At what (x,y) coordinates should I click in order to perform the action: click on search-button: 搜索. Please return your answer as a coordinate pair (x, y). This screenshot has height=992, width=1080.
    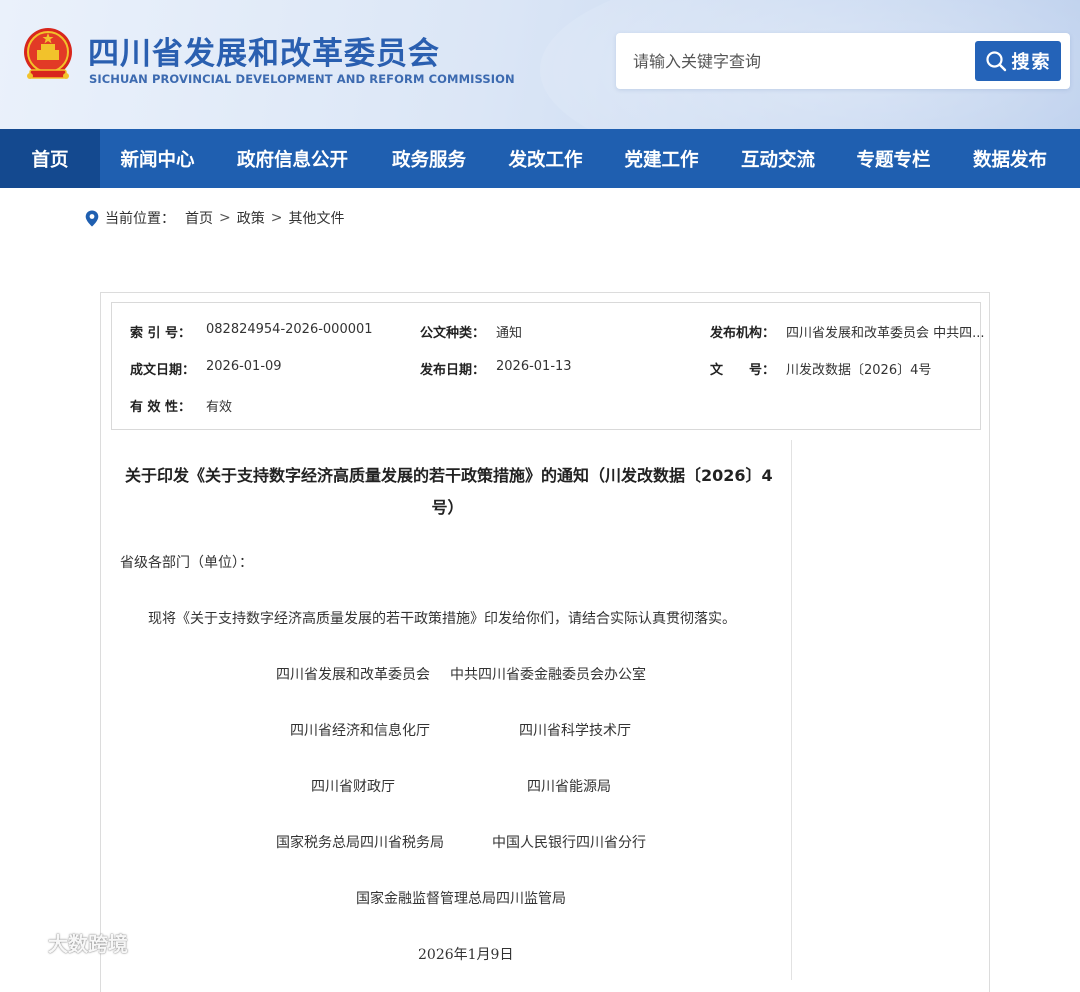
    Looking at the image, I should click on (1018, 61).